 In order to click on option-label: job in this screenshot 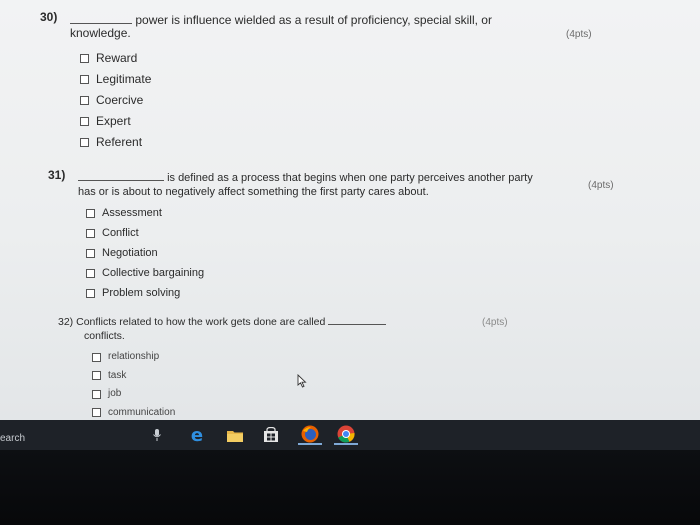, I will do `click(115, 393)`.